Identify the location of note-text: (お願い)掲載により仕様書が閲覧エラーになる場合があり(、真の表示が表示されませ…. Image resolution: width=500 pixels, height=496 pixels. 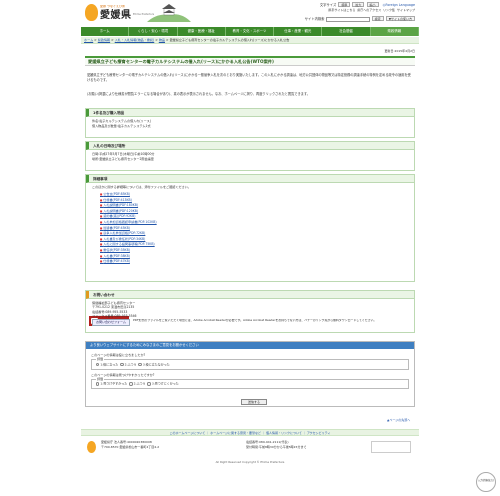
(198, 94).